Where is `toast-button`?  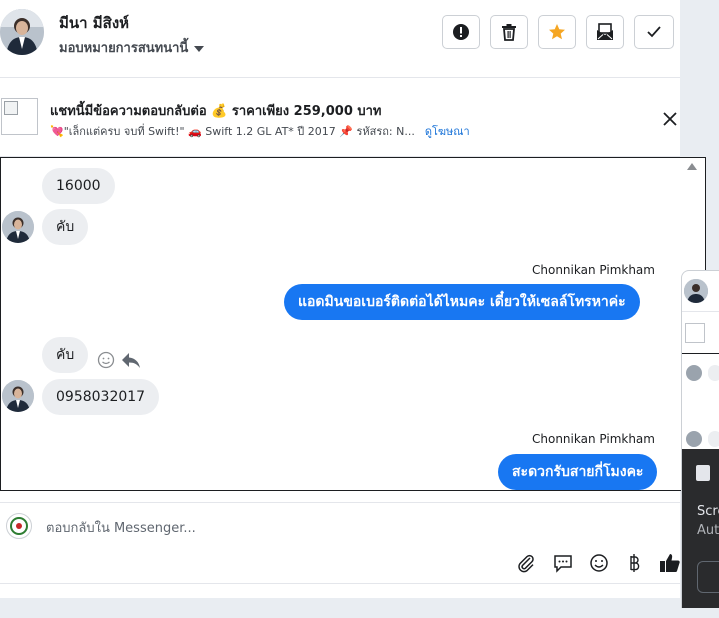 toast-button is located at coordinates (708, 577).